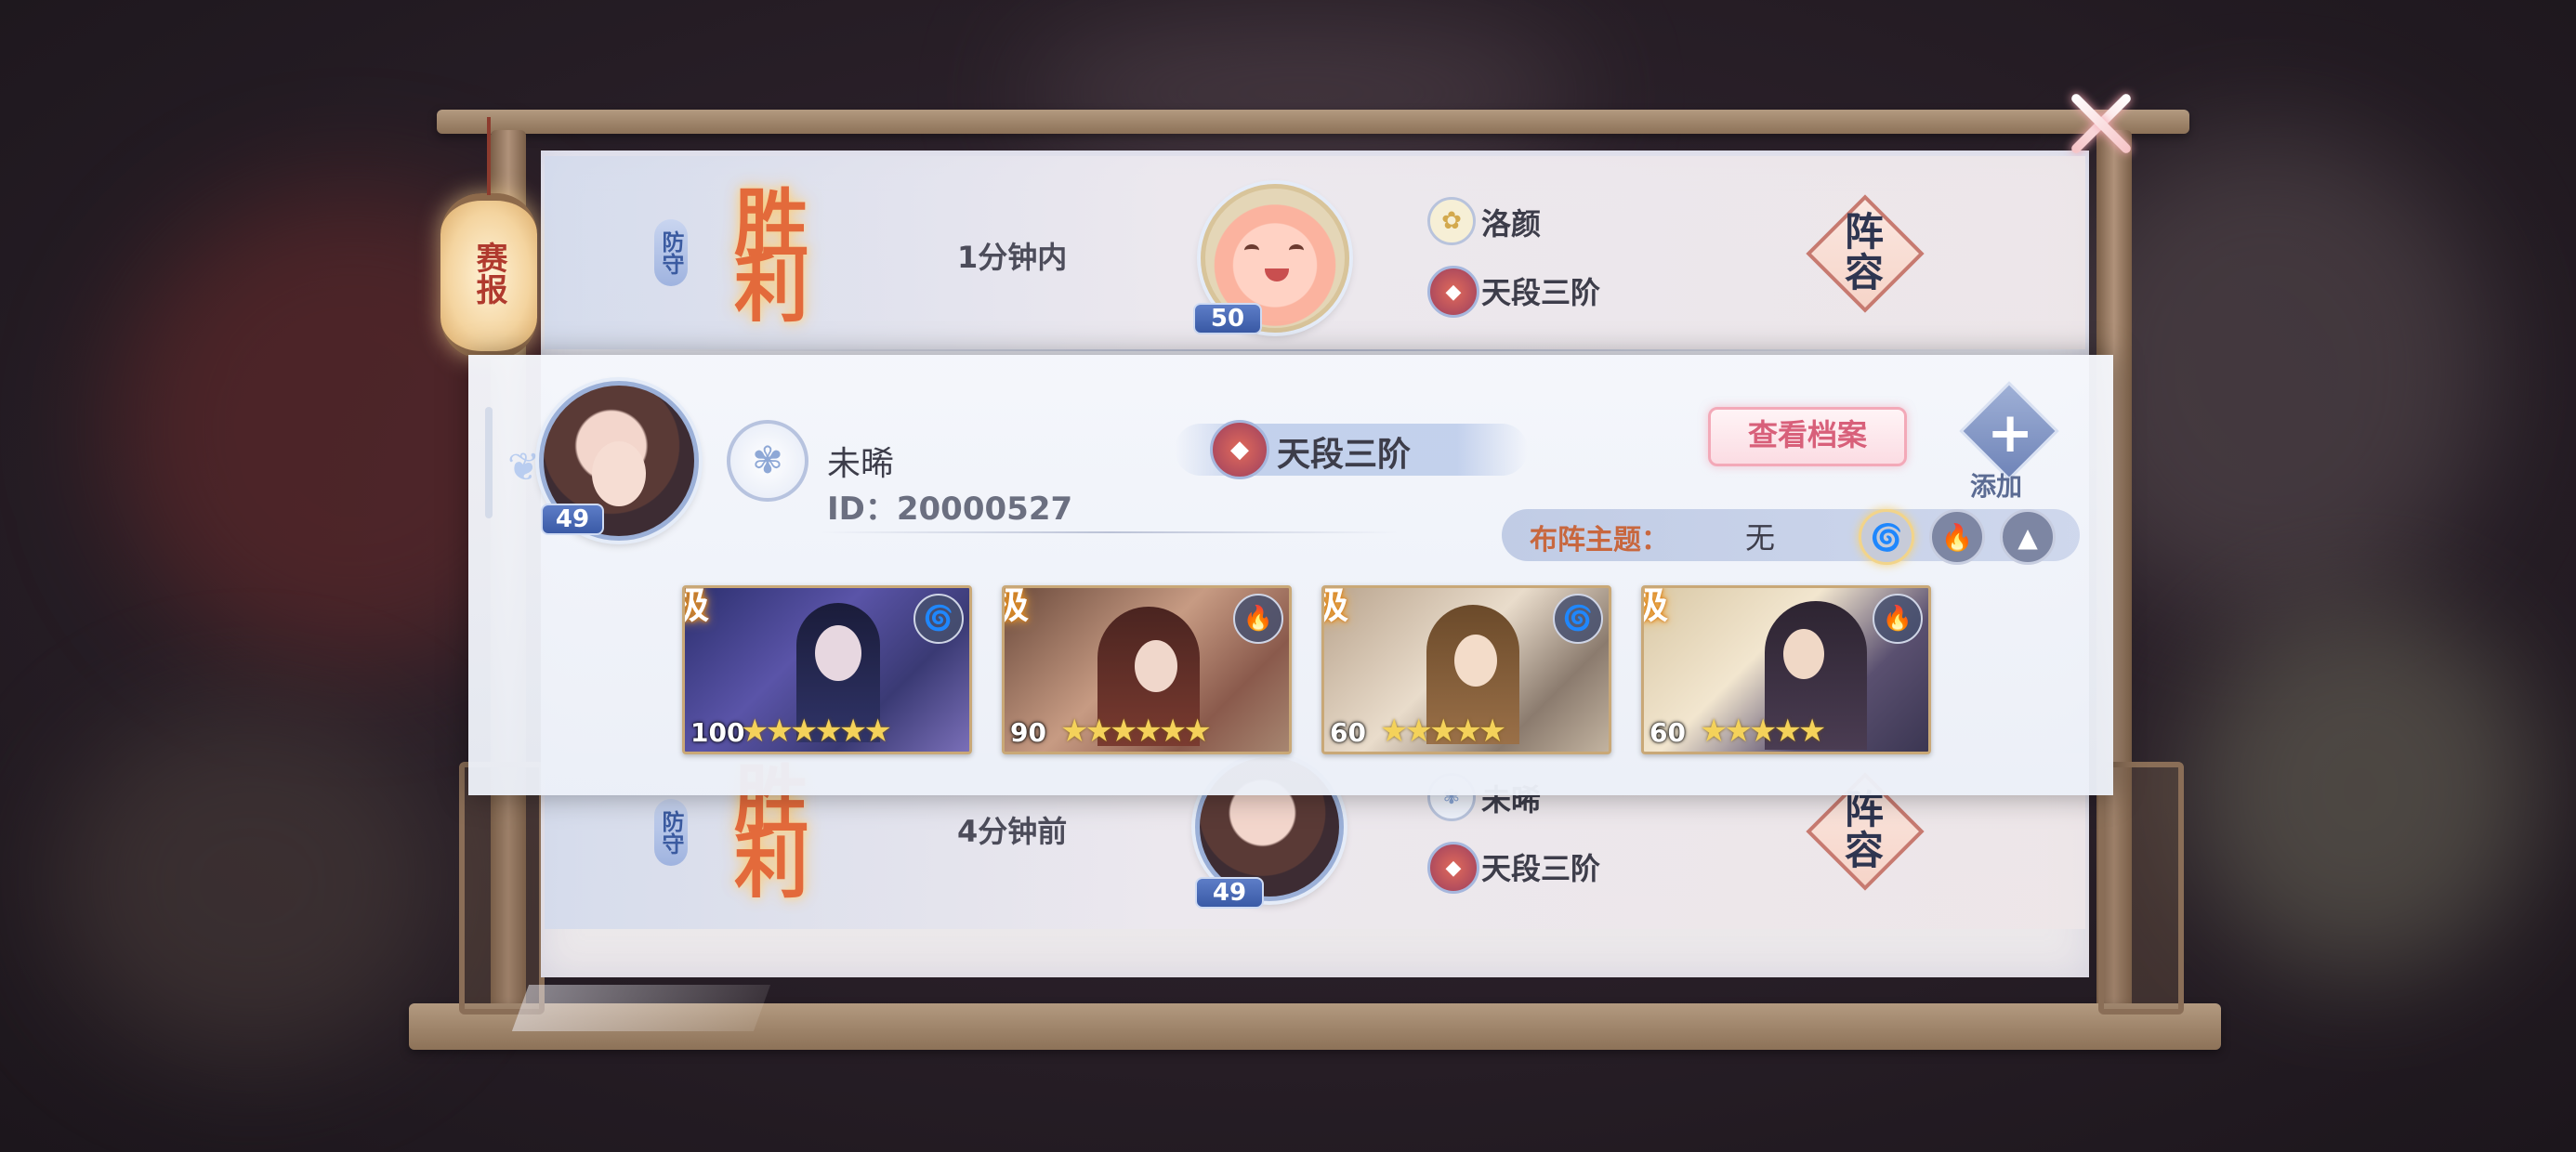 The height and width of the screenshot is (1152, 2576). Describe the element at coordinates (827, 669) in the screenshot. I see `character-card: 极 🌀 100 ★★★★★★` at that location.